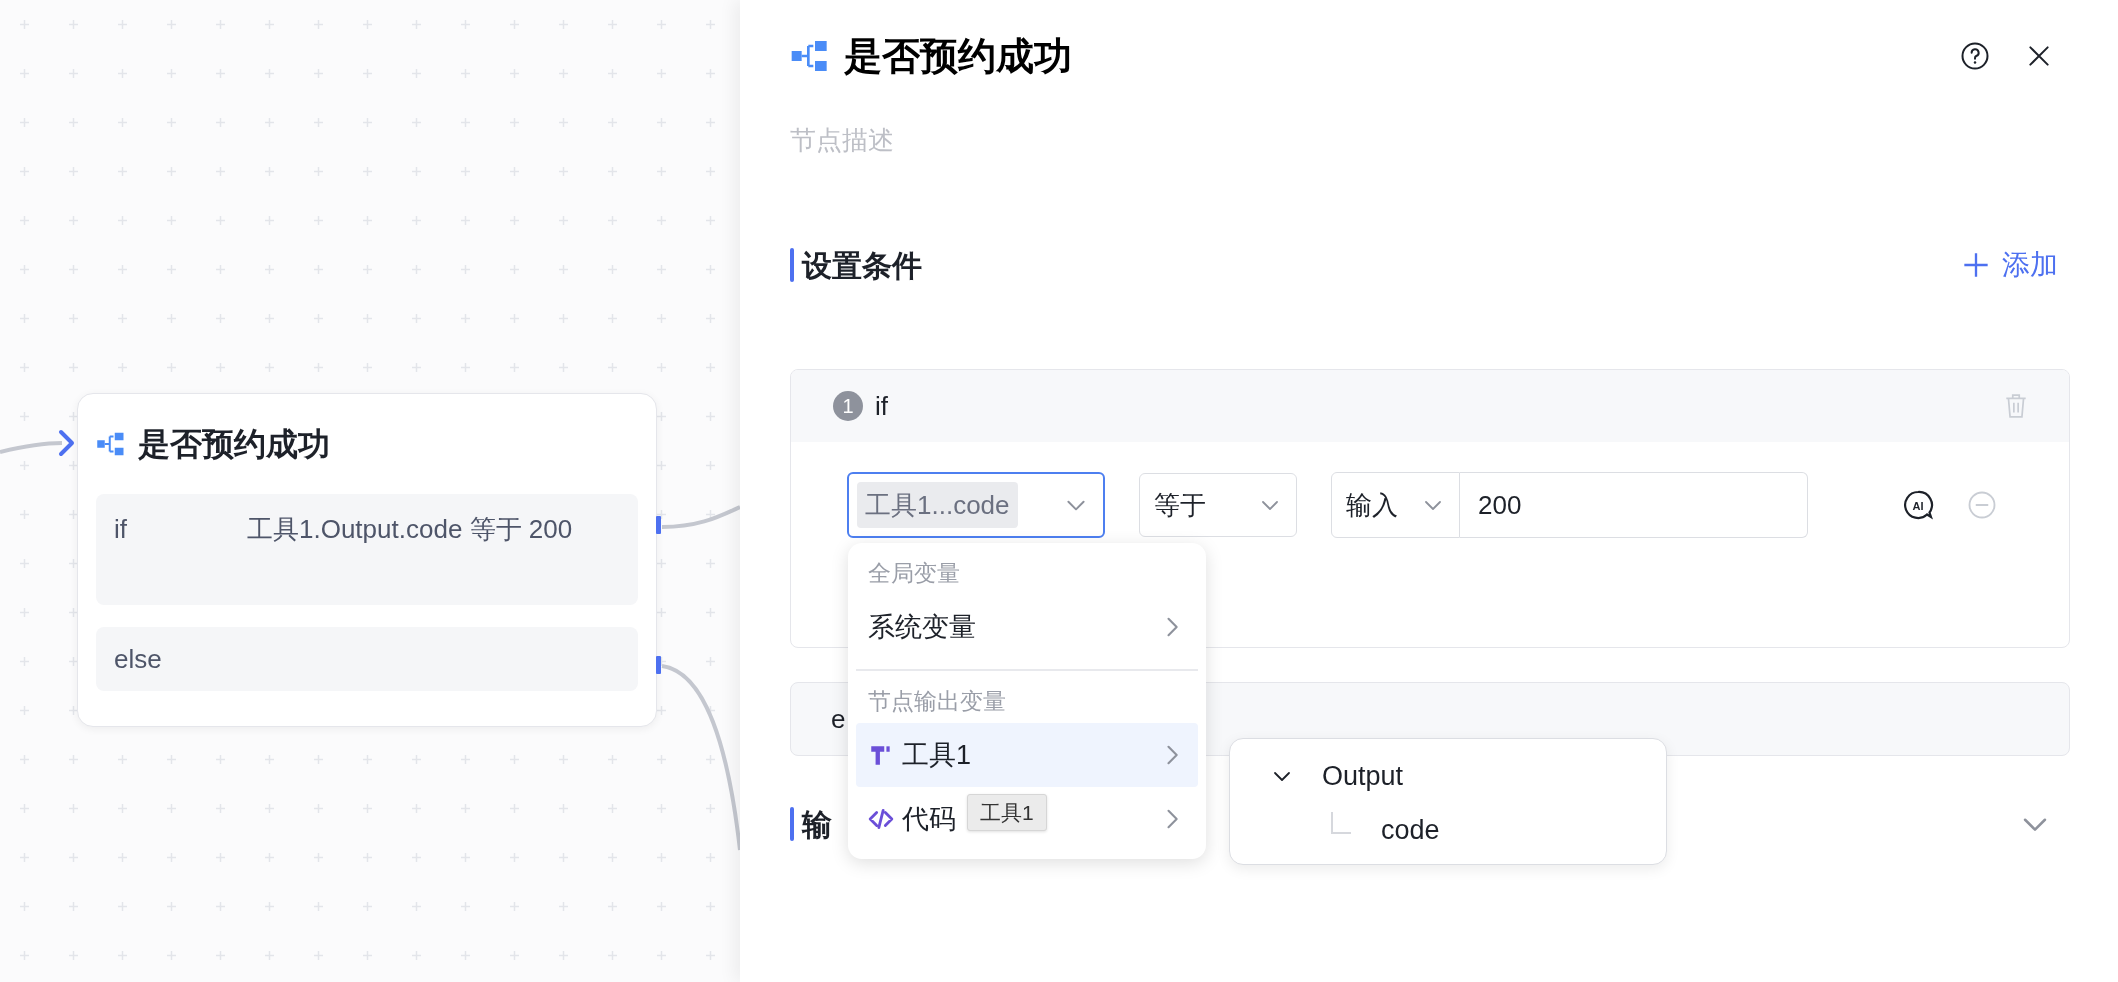  What do you see at coordinates (1372, 505) in the screenshot?
I see `value-type-text: 输入` at bounding box center [1372, 505].